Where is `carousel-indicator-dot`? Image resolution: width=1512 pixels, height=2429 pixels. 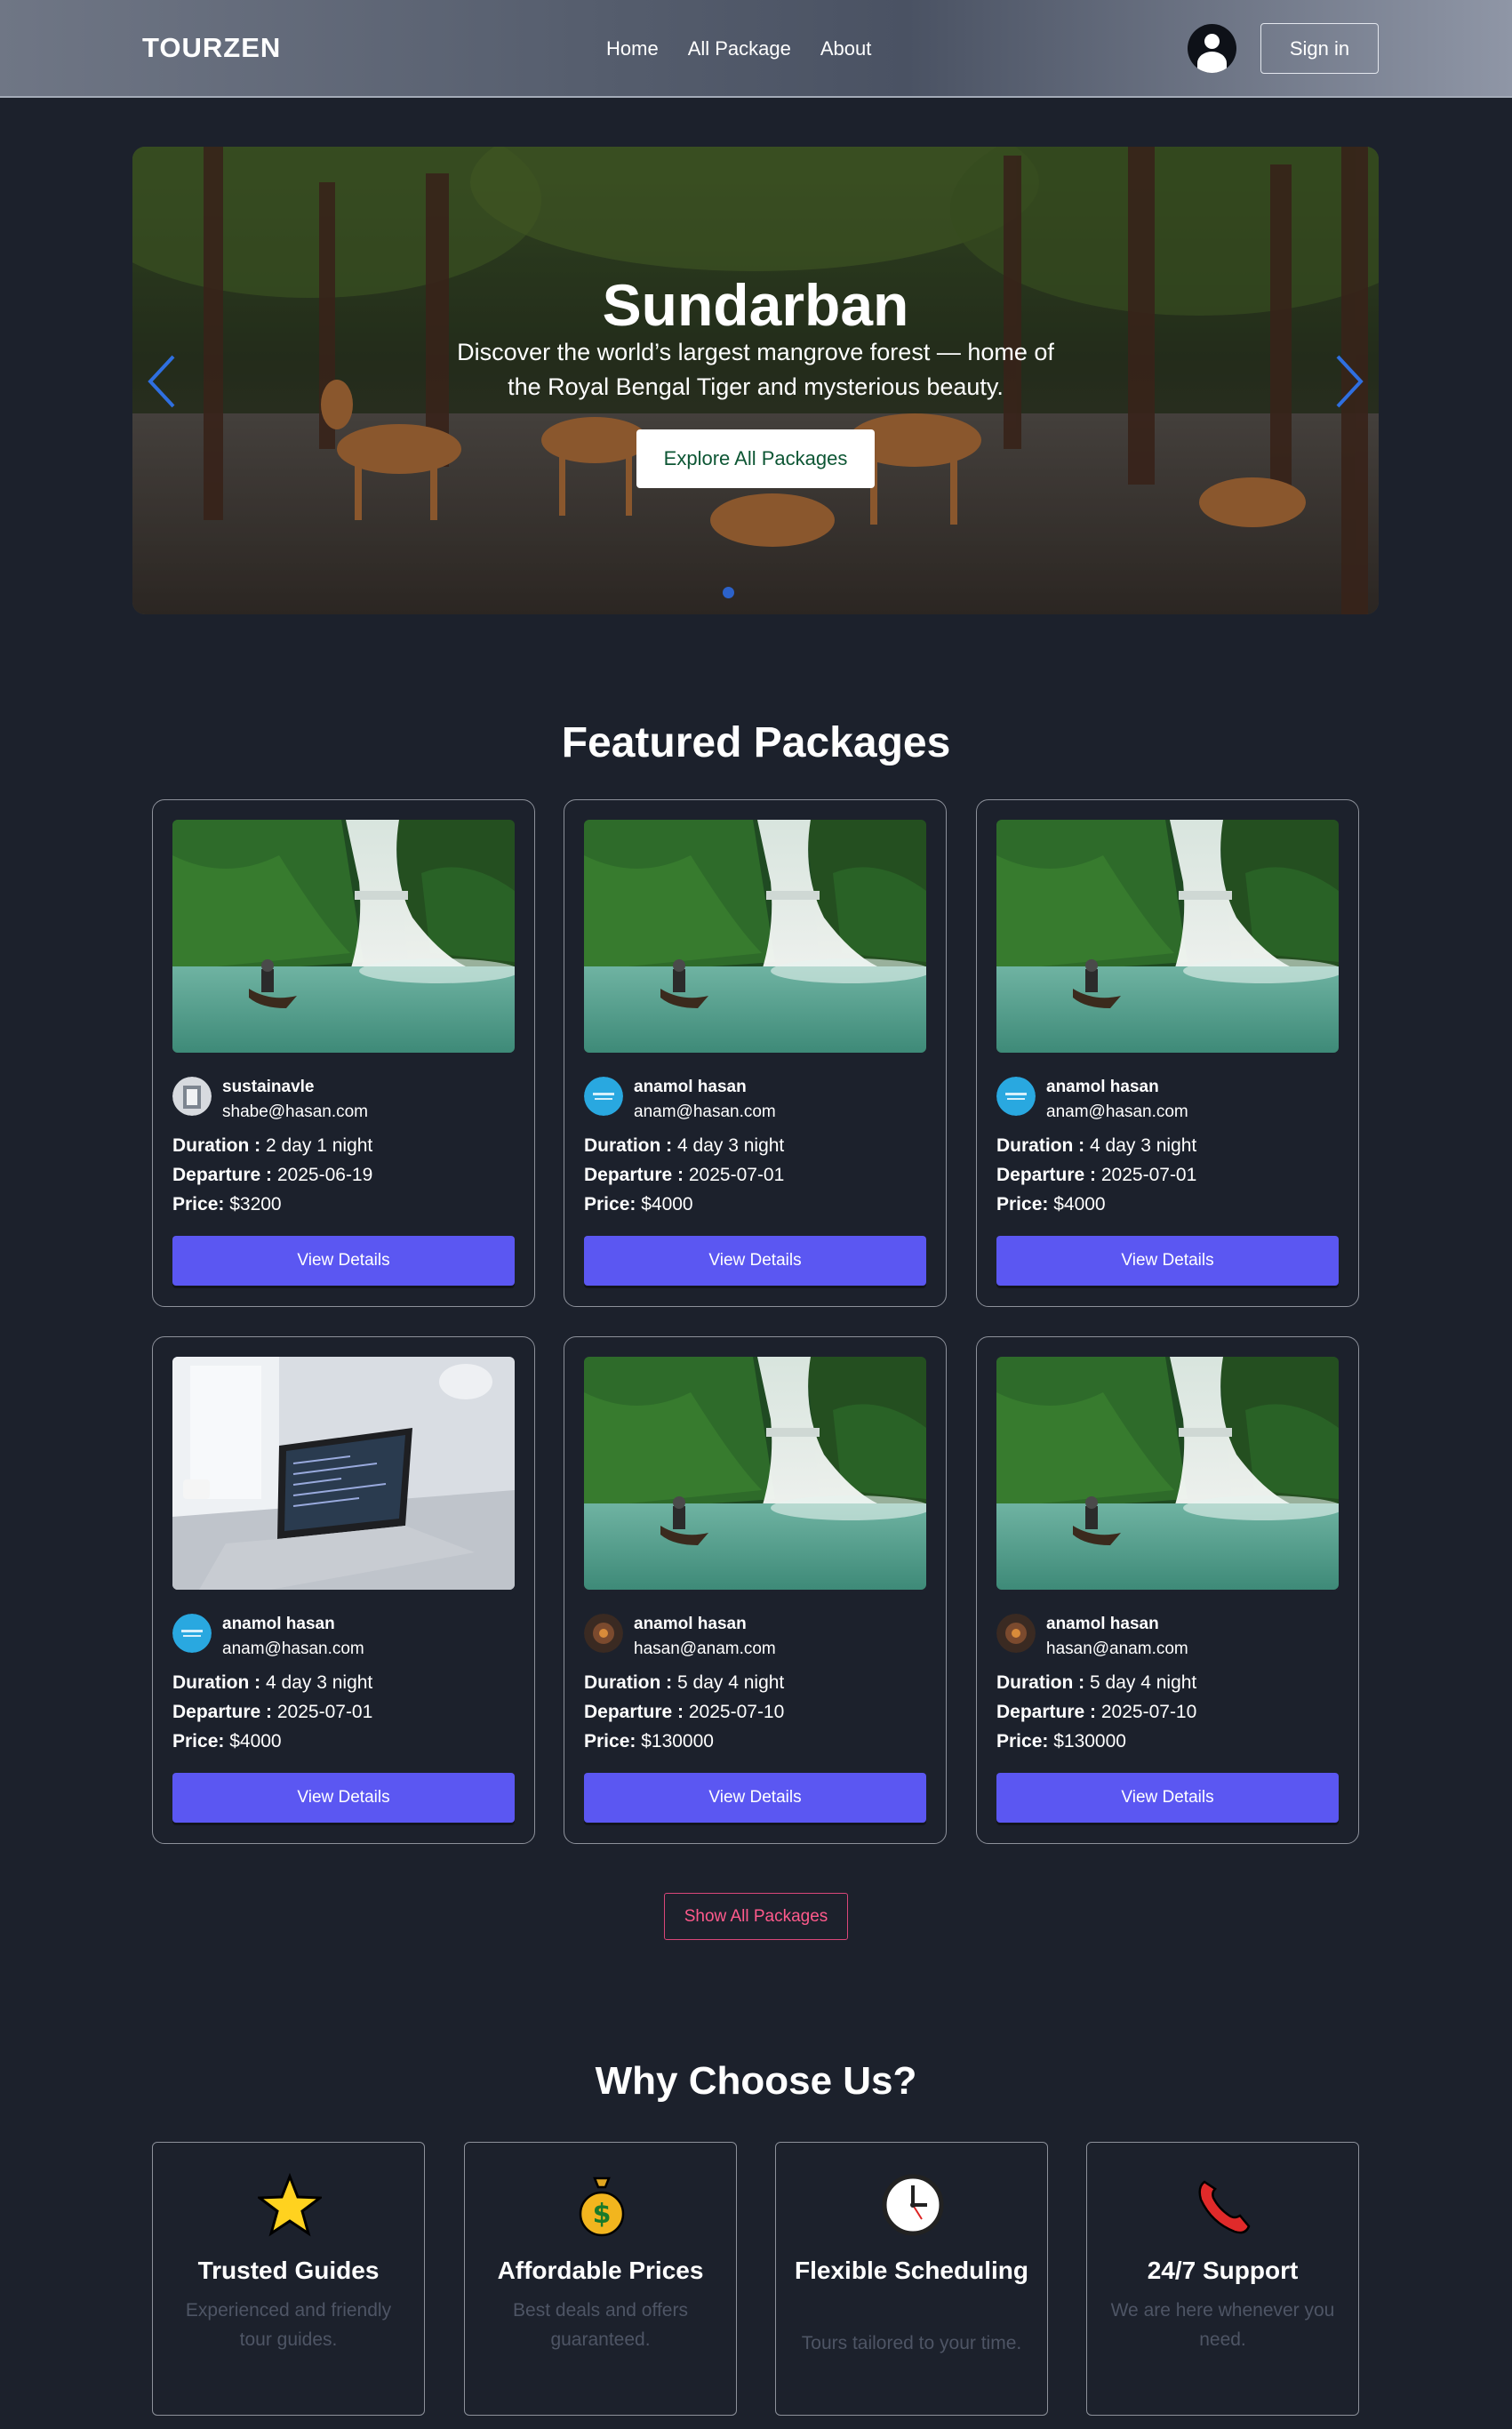
carousel-indicator-dot is located at coordinates (728, 592).